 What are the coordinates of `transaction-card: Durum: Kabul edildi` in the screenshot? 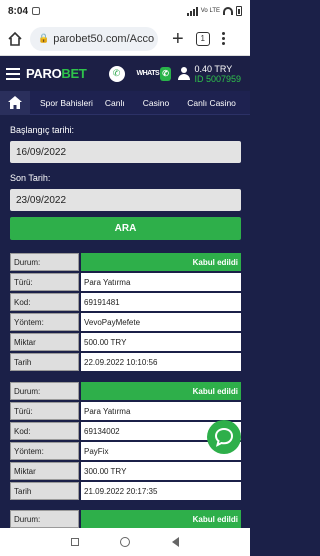 It's located at (125, 520).